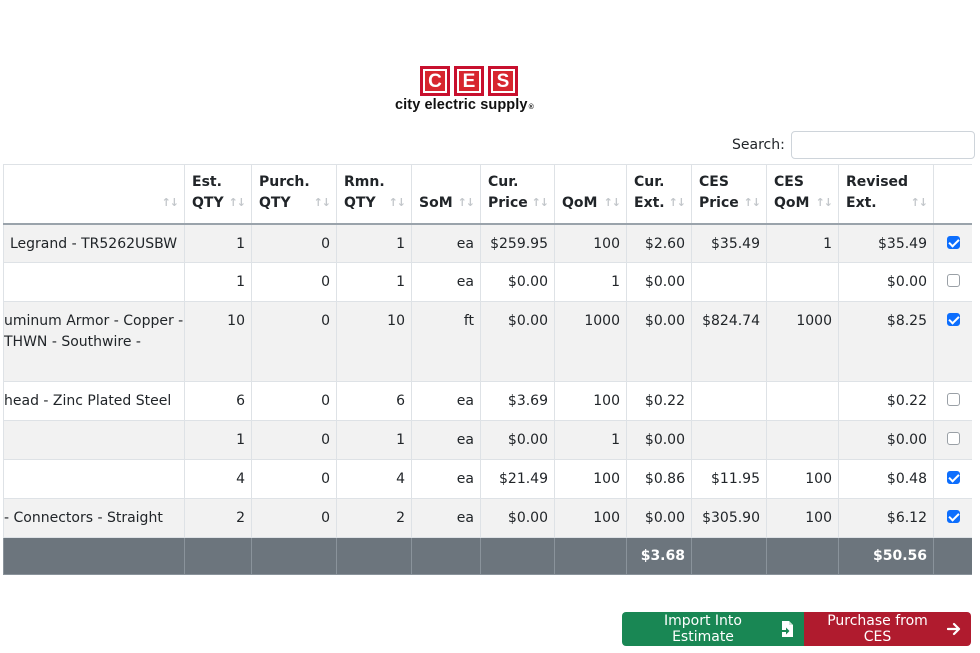  What do you see at coordinates (517, 194) in the screenshot?
I see `col-header-cur-price: Cur. Price ↑↓` at bounding box center [517, 194].